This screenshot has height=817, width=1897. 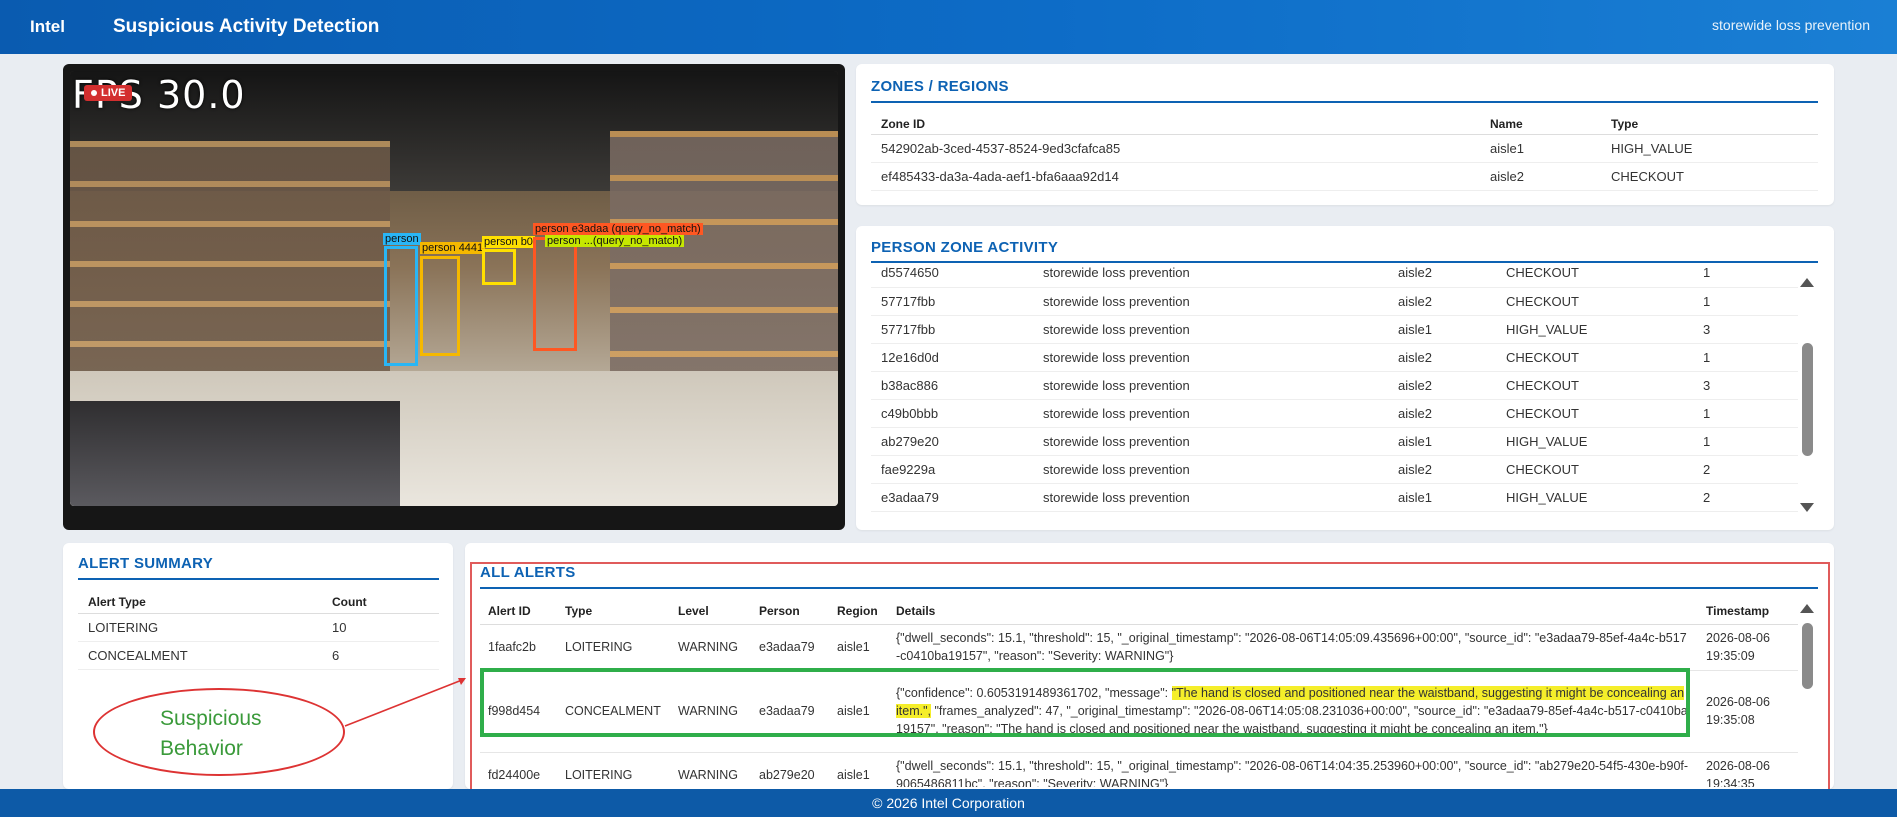 What do you see at coordinates (113, 93) in the screenshot?
I see `live-label: LIVE` at bounding box center [113, 93].